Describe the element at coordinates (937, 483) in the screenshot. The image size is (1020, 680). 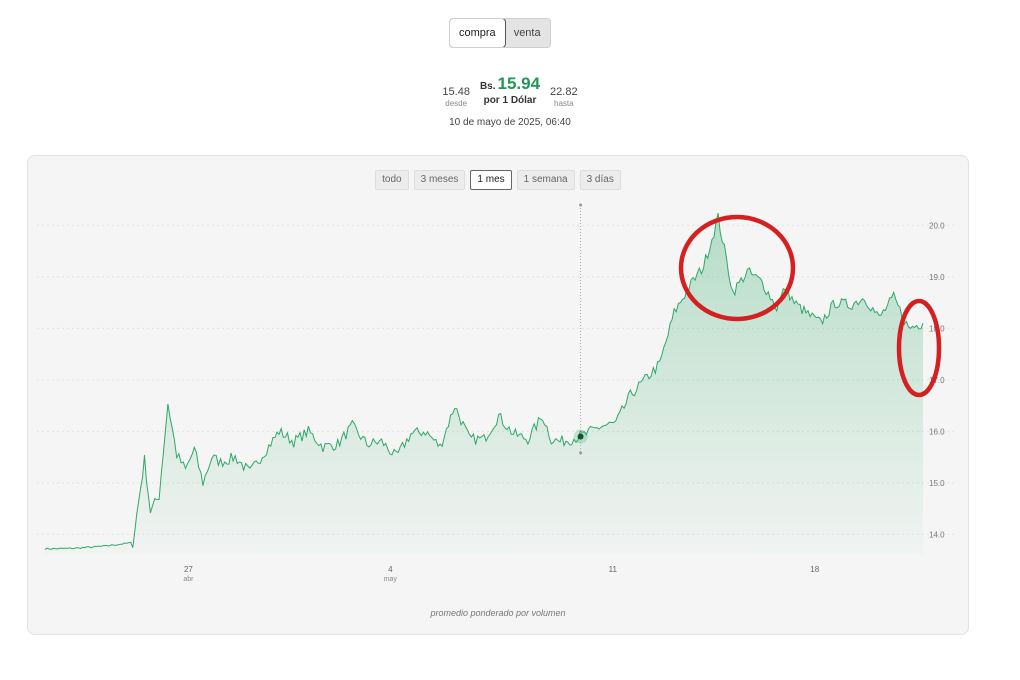
I see `y-tick-label: 15.0` at that location.